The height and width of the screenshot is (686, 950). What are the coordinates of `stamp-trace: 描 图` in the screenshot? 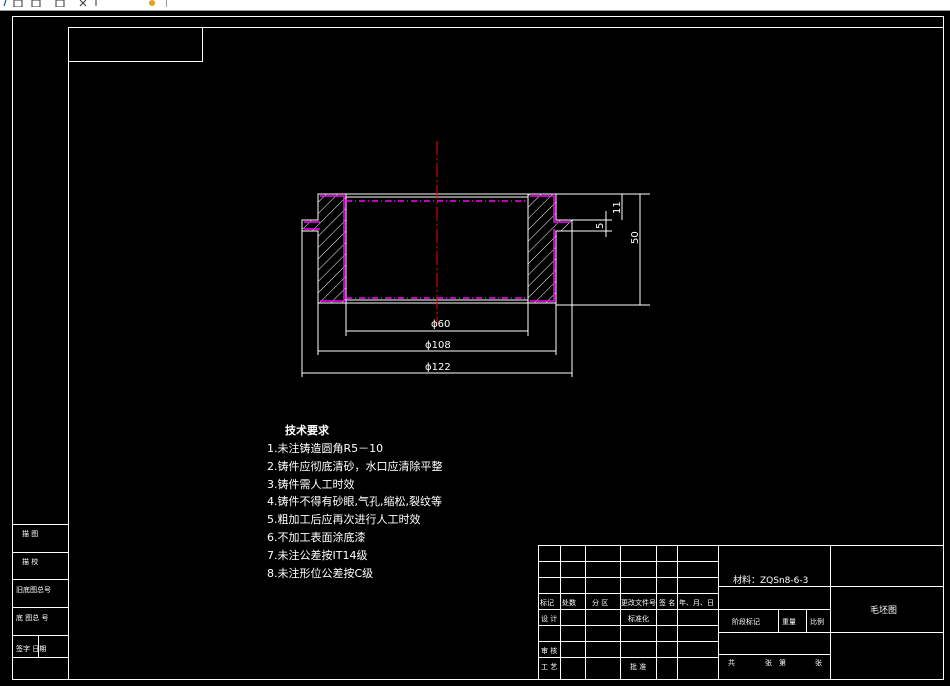 It's located at (30, 534).